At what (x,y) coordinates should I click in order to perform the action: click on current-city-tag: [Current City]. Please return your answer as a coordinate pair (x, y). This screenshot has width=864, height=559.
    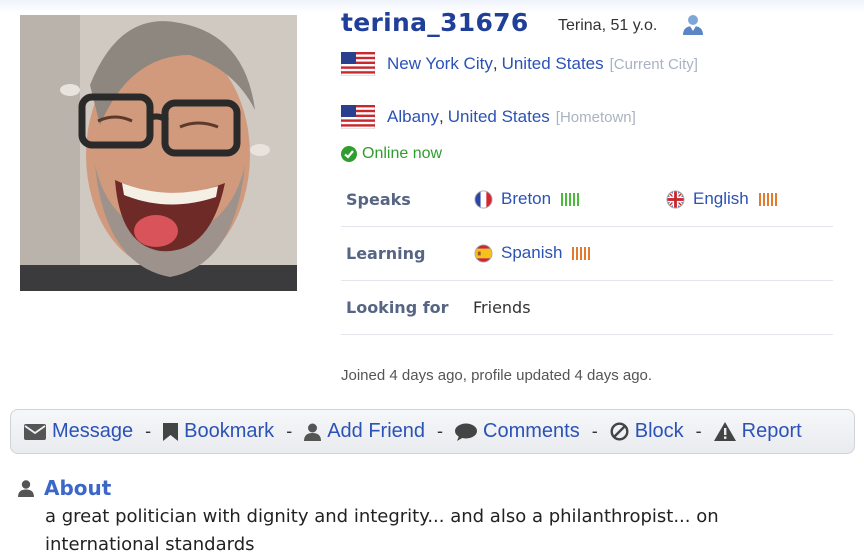
    Looking at the image, I should click on (653, 64).